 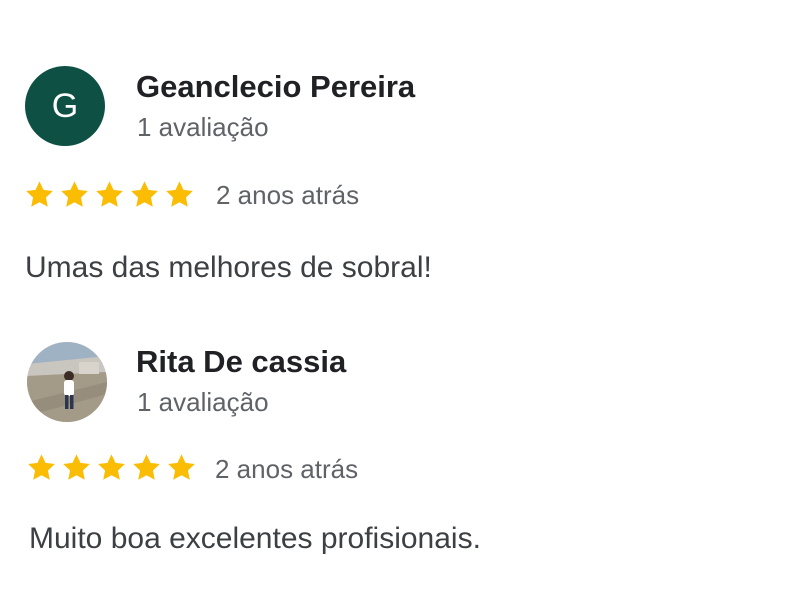 I want to click on reviewer-name: Rita De cassia, so click(x=241, y=362).